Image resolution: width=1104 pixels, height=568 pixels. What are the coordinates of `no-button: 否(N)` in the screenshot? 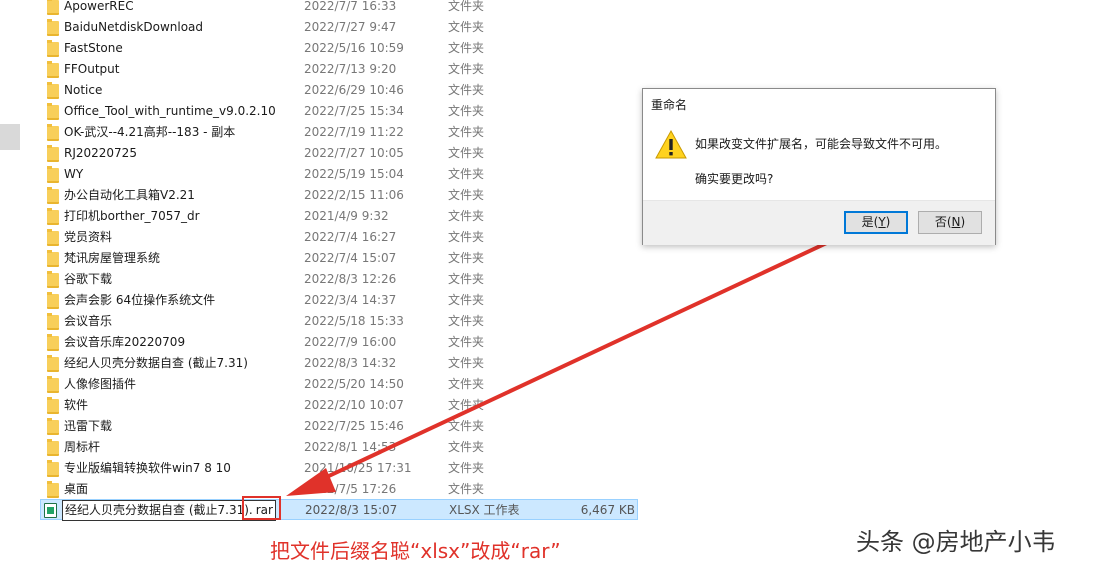 It's located at (950, 222).